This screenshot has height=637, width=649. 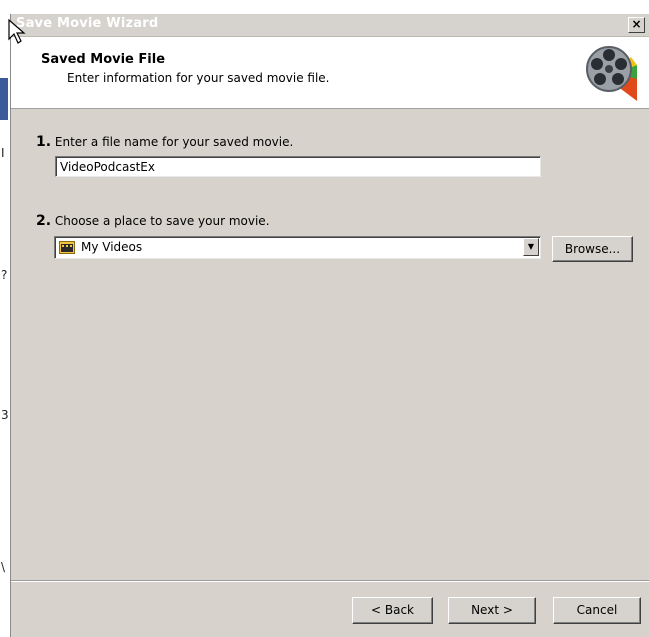 I want to click on step-2-label: 2. Choose a place to save your movie., so click(x=153, y=221).